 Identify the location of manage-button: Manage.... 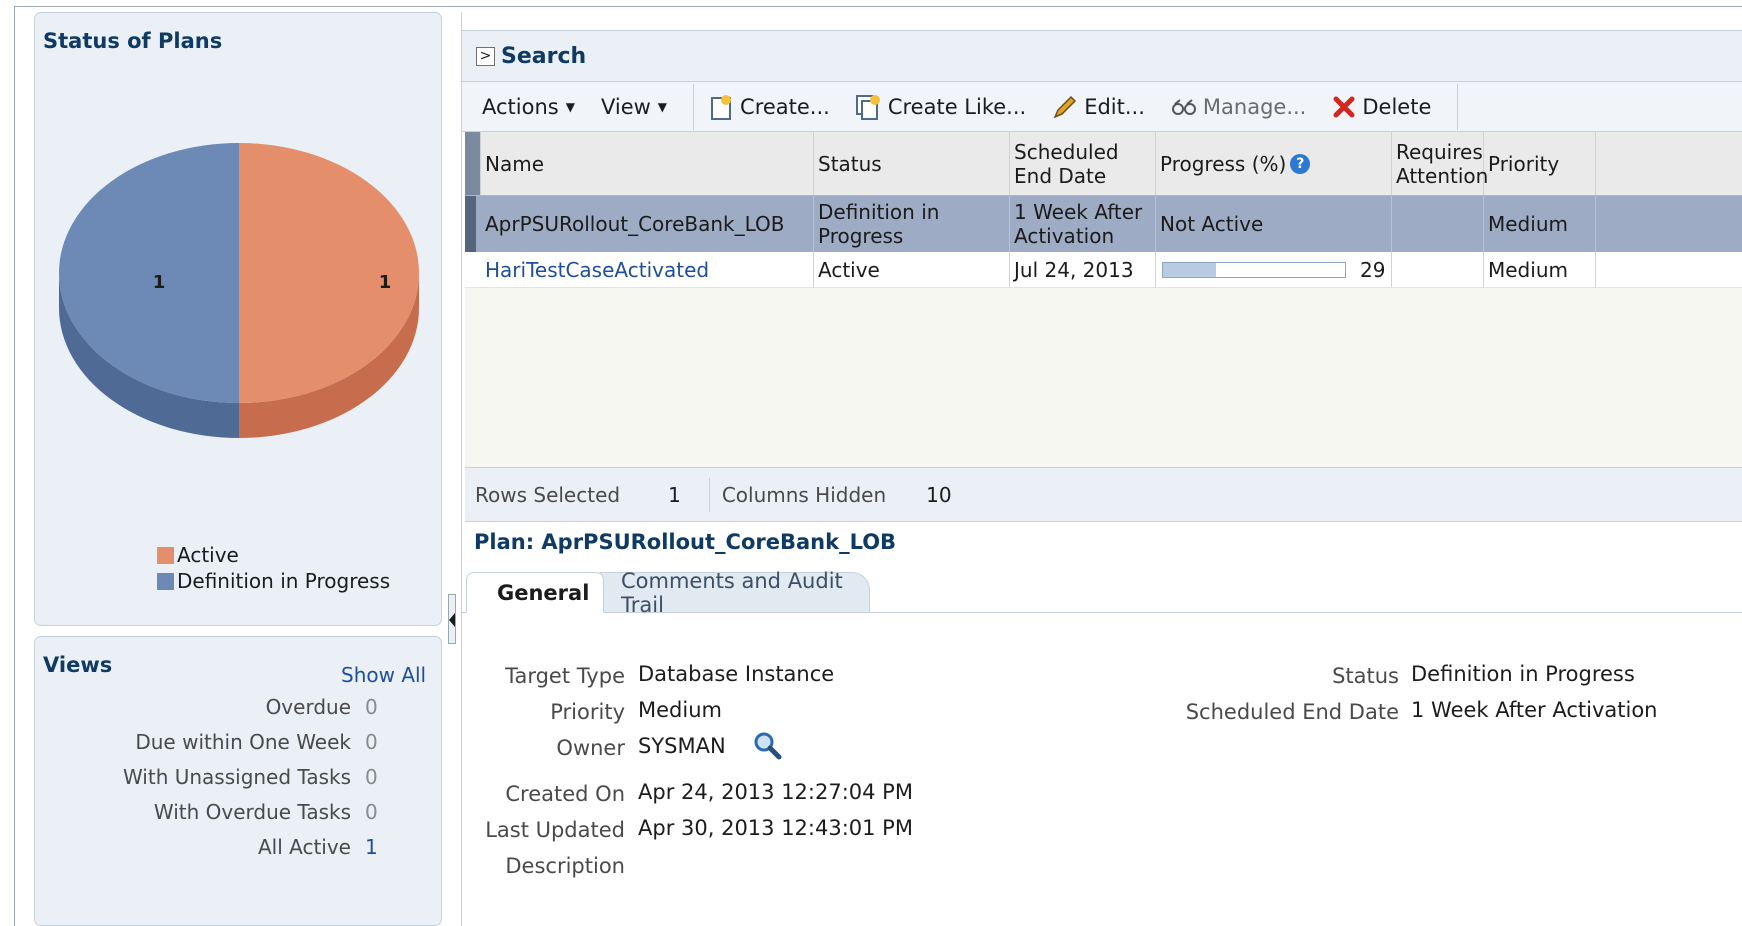
(1238, 107).